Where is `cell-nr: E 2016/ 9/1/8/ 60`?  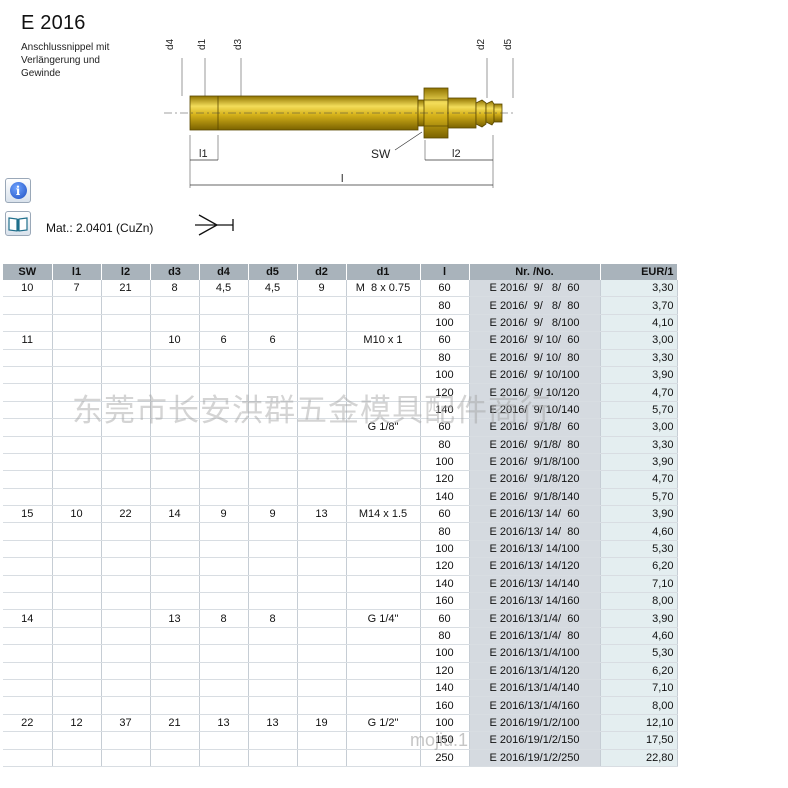
cell-nr: E 2016/ 9/1/8/ 60 is located at coordinates (535, 427).